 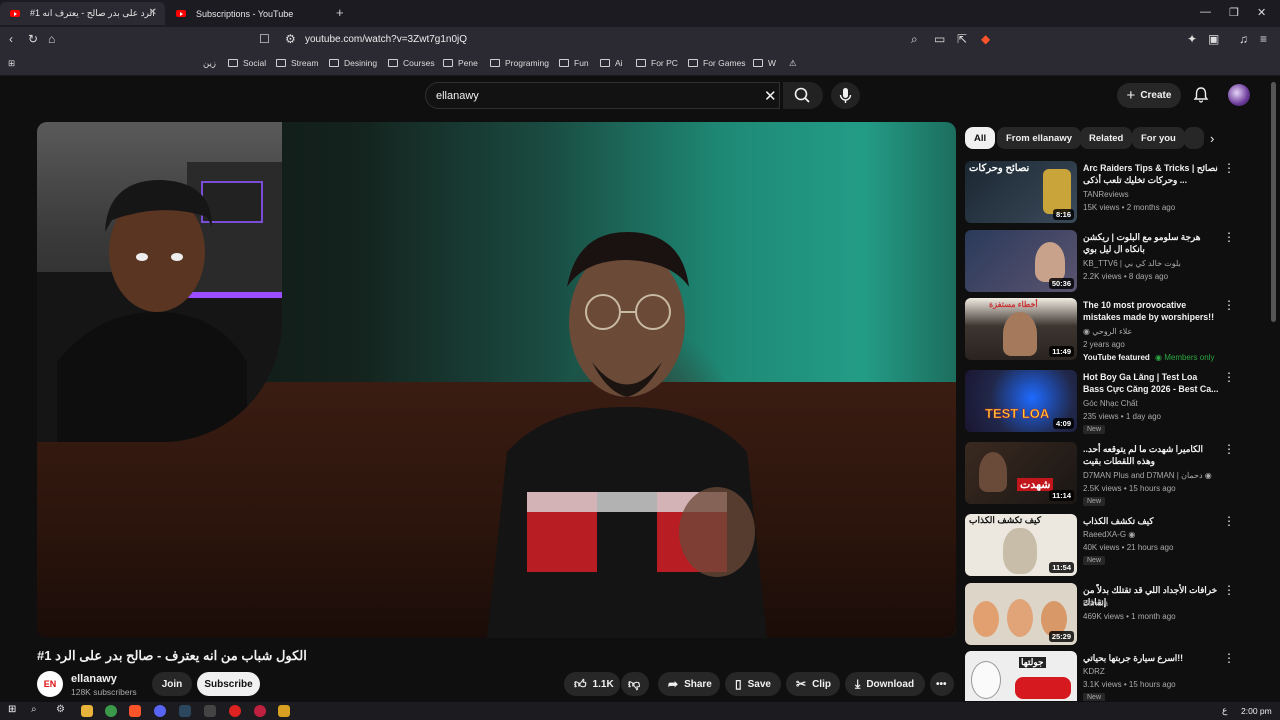 What do you see at coordinates (962, 39) in the screenshot?
I see `share-page-icon: ⇱` at bounding box center [962, 39].